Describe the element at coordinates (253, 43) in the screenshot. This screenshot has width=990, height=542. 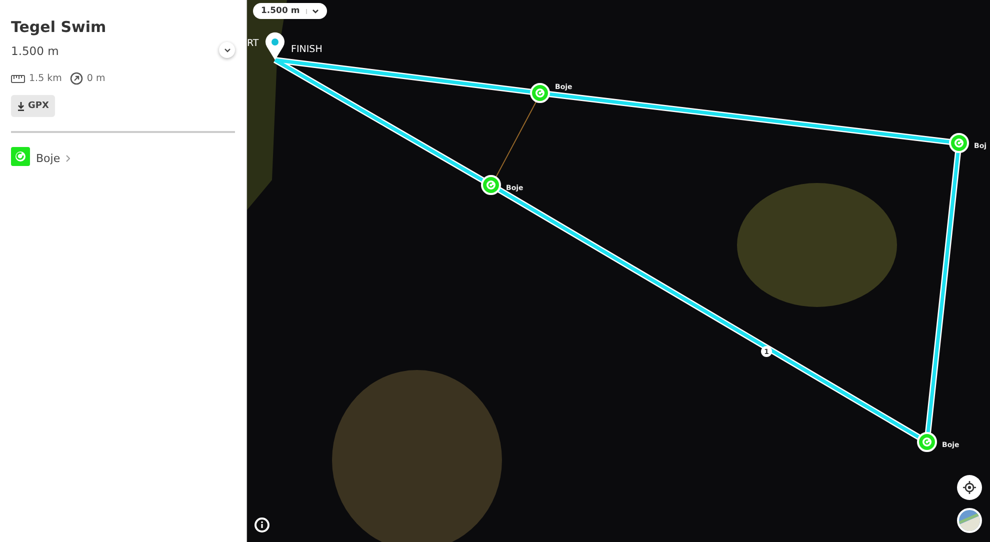
I see `start-label: RT` at that location.